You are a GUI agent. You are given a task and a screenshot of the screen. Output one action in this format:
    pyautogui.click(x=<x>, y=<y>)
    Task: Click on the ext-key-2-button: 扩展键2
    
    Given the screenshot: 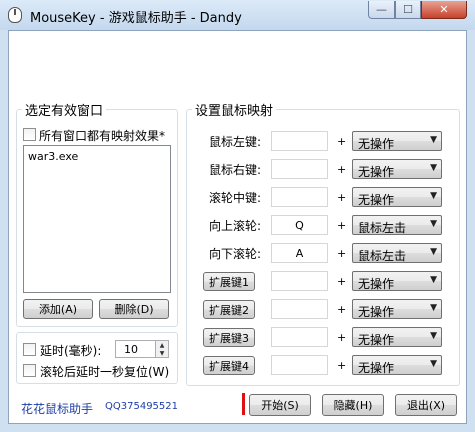 What is the action you would take?
    pyautogui.click(x=229, y=309)
    